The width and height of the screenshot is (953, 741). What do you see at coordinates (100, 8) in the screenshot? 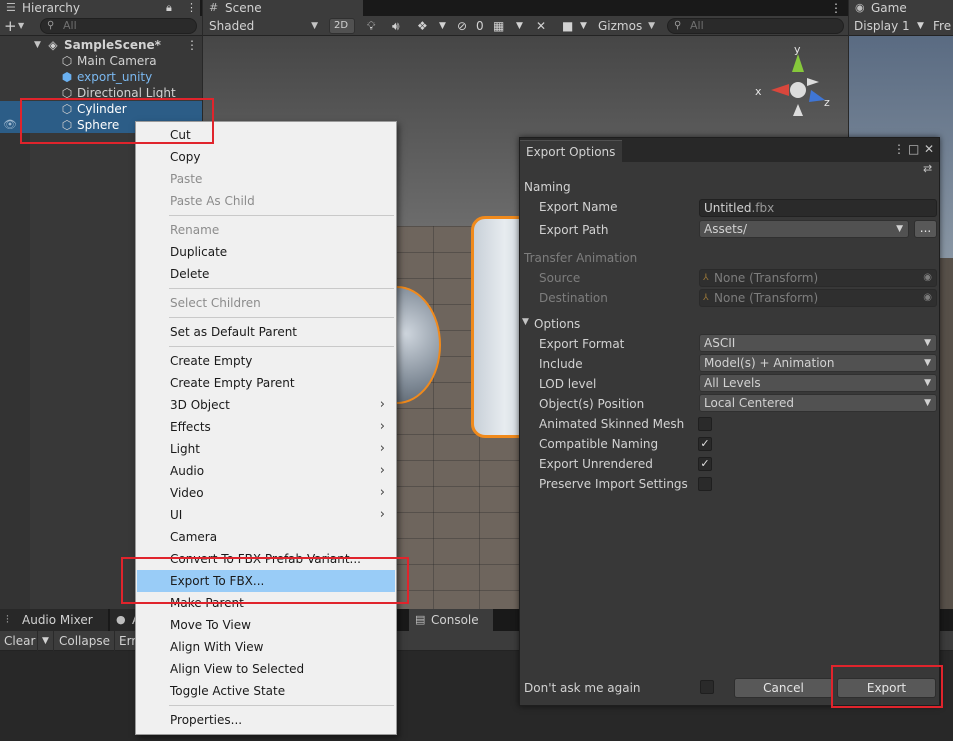
I see `tab-hierarchy: ☰ Hierarchy 🔒︎ ⋮` at bounding box center [100, 8].